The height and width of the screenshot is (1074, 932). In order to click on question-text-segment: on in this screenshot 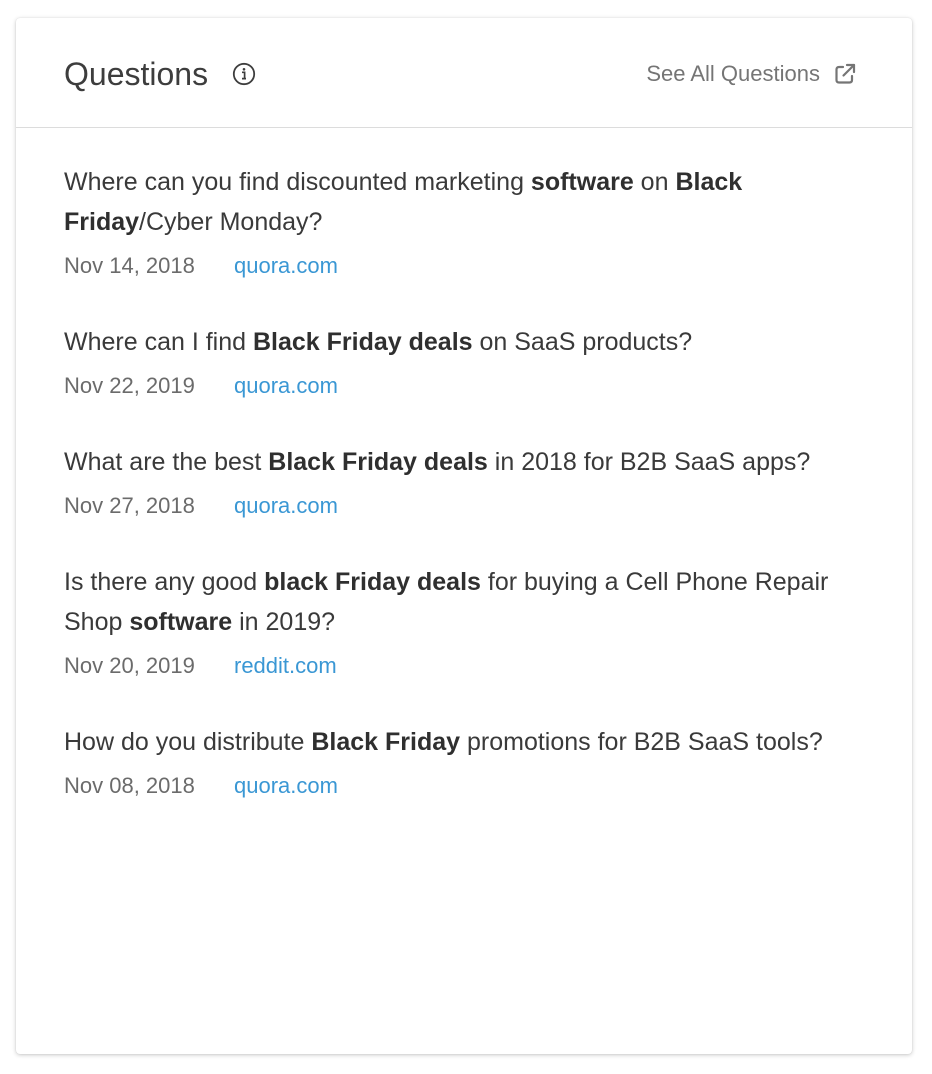, I will do `click(654, 182)`.